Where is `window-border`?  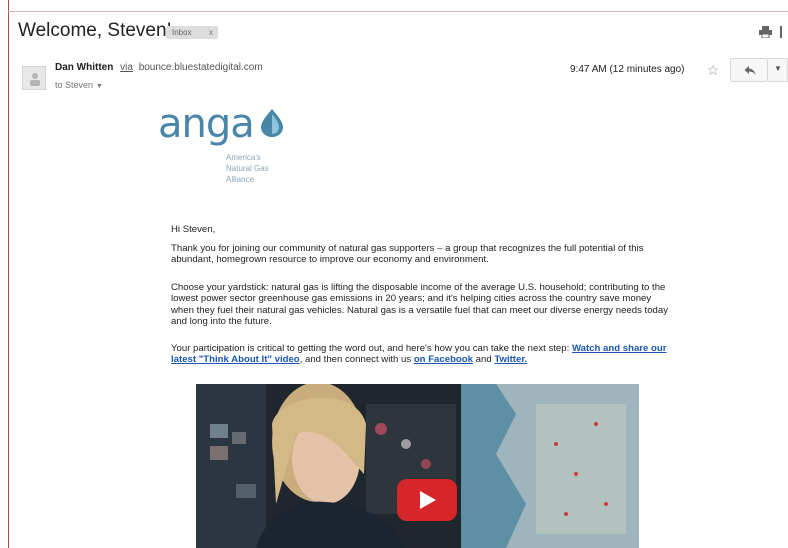
window-border is located at coordinates (8, 274).